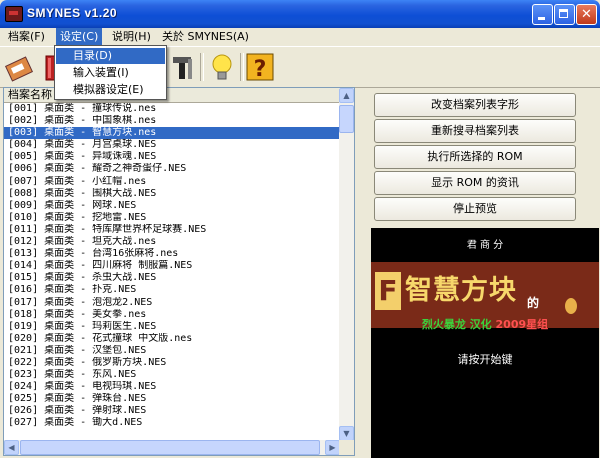 This screenshot has width=600, height=458. Describe the element at coordinates (172, 351) in the screenshot. I see `list-item: [021] 桌面类 - 汉堡包.NES` at that location.